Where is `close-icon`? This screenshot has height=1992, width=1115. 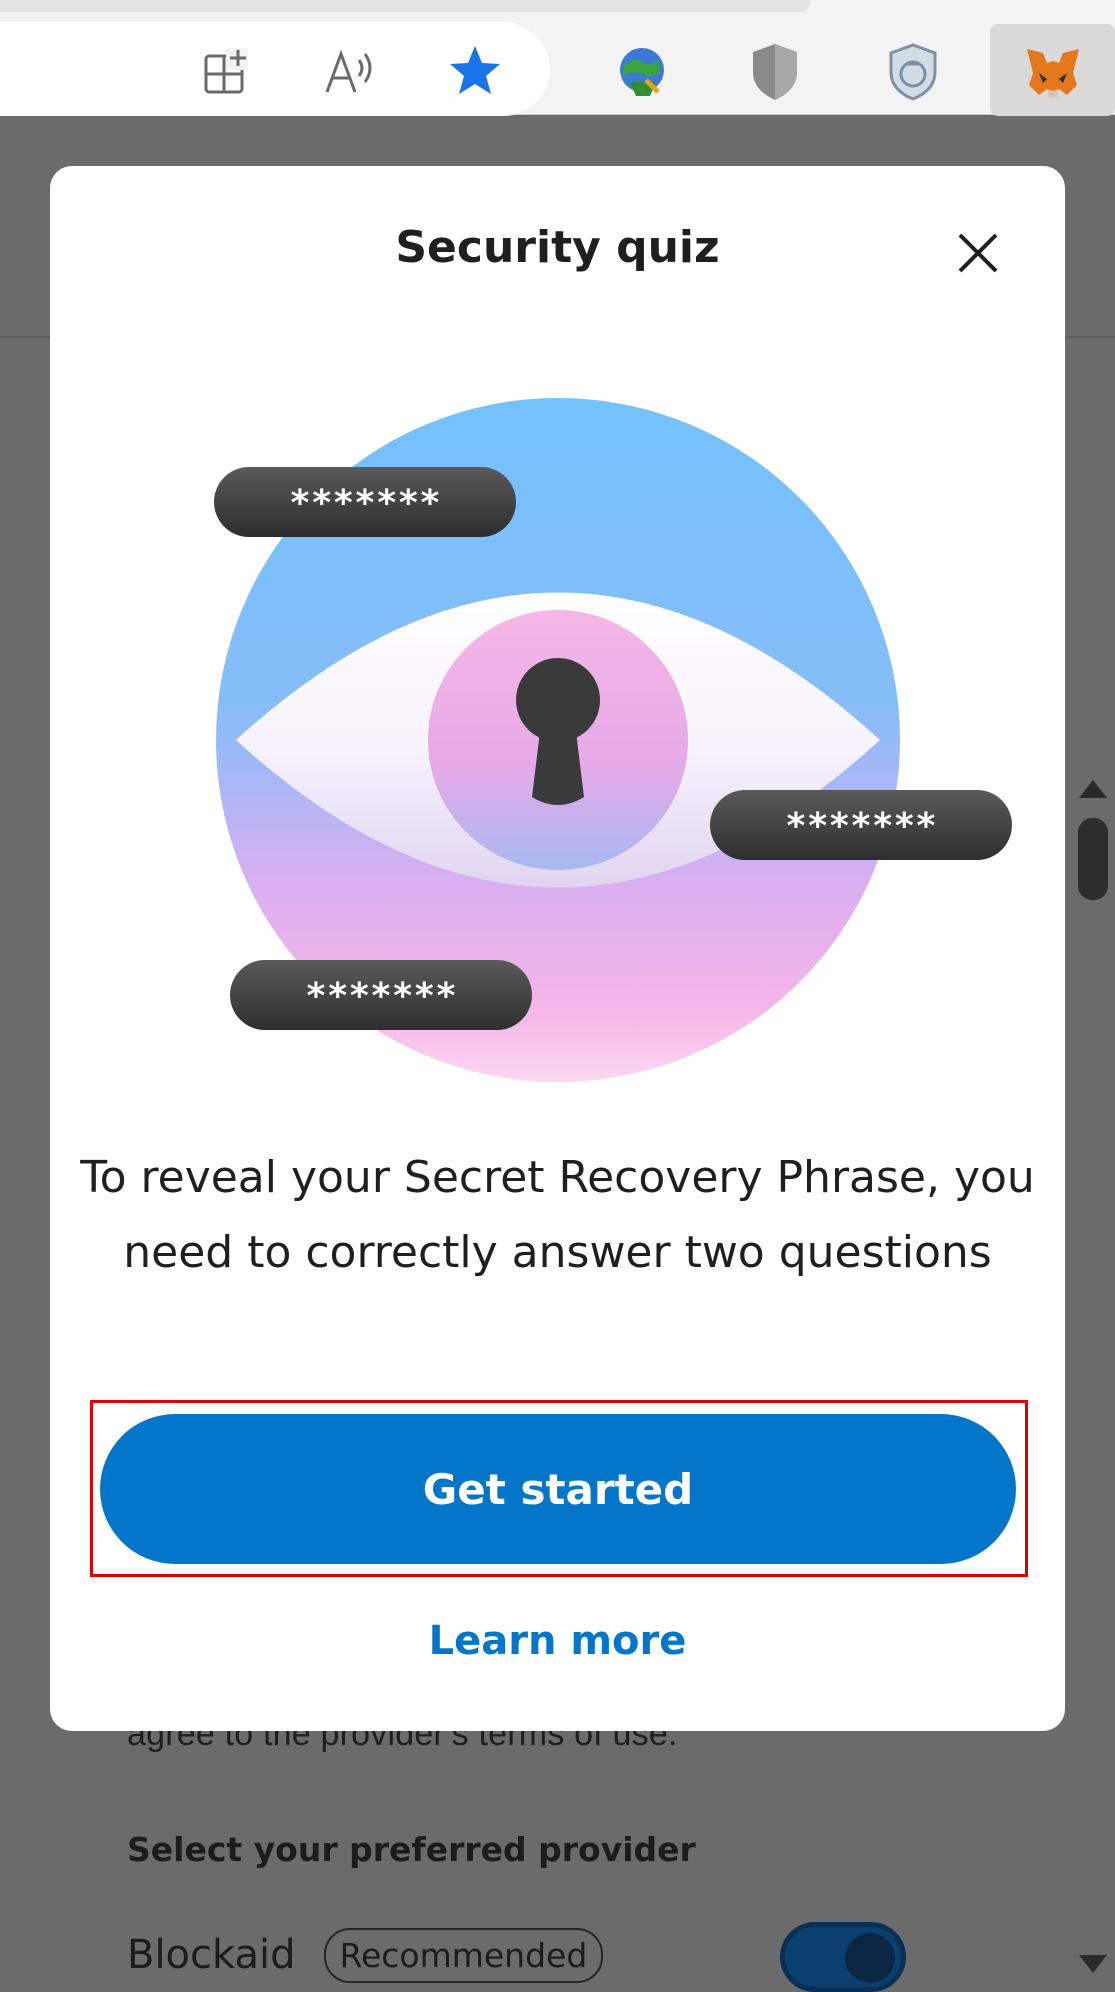 close-icon is located at coordinates (978, 253).